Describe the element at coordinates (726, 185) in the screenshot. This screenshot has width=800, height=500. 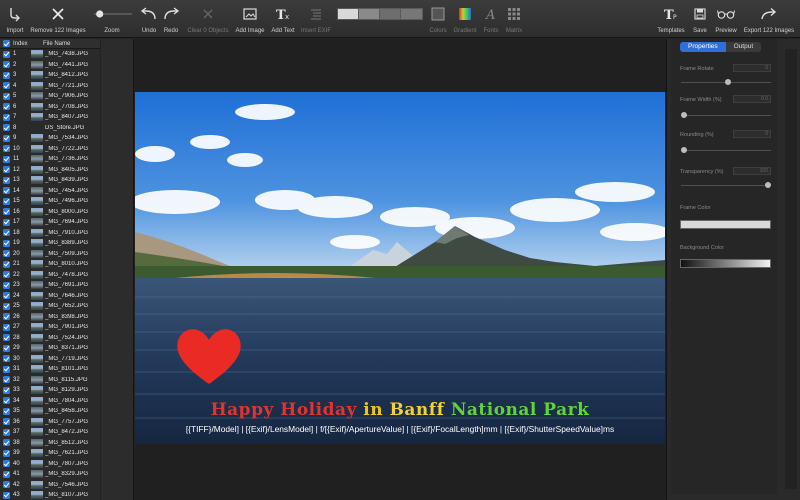
I see `transparency-slider` at that location.